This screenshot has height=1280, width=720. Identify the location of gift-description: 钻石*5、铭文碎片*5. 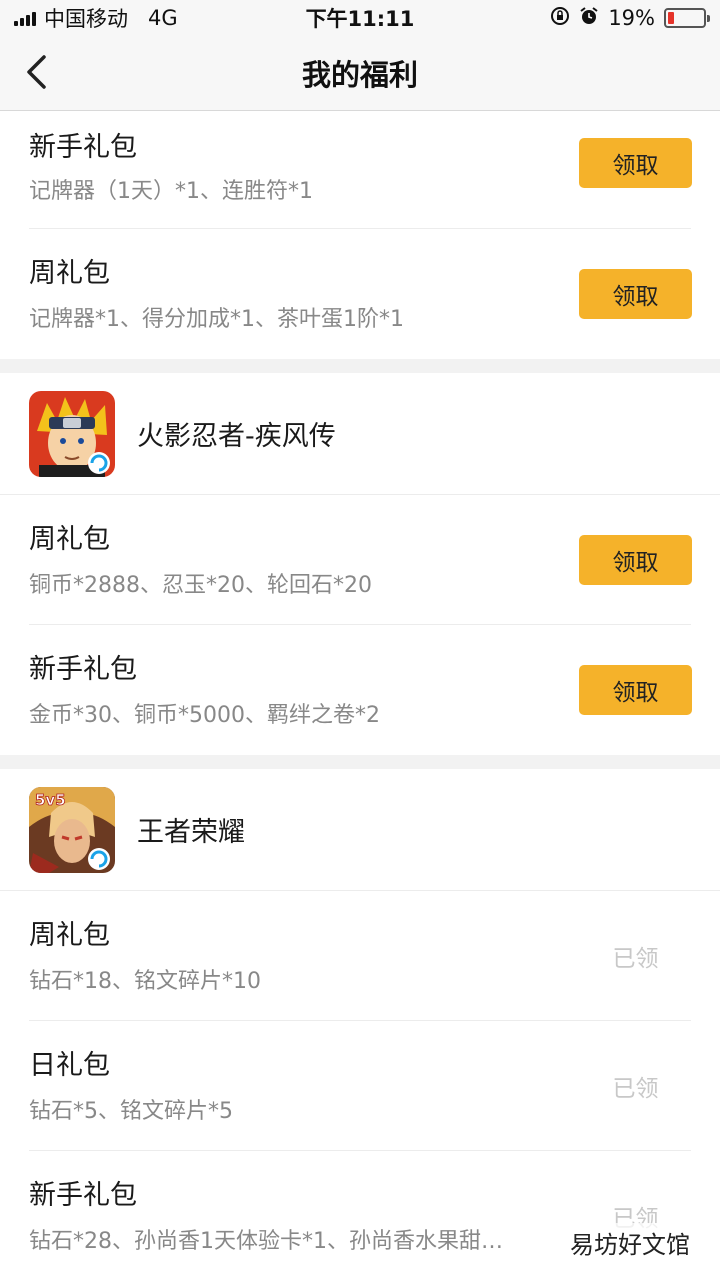
(131, 1111).